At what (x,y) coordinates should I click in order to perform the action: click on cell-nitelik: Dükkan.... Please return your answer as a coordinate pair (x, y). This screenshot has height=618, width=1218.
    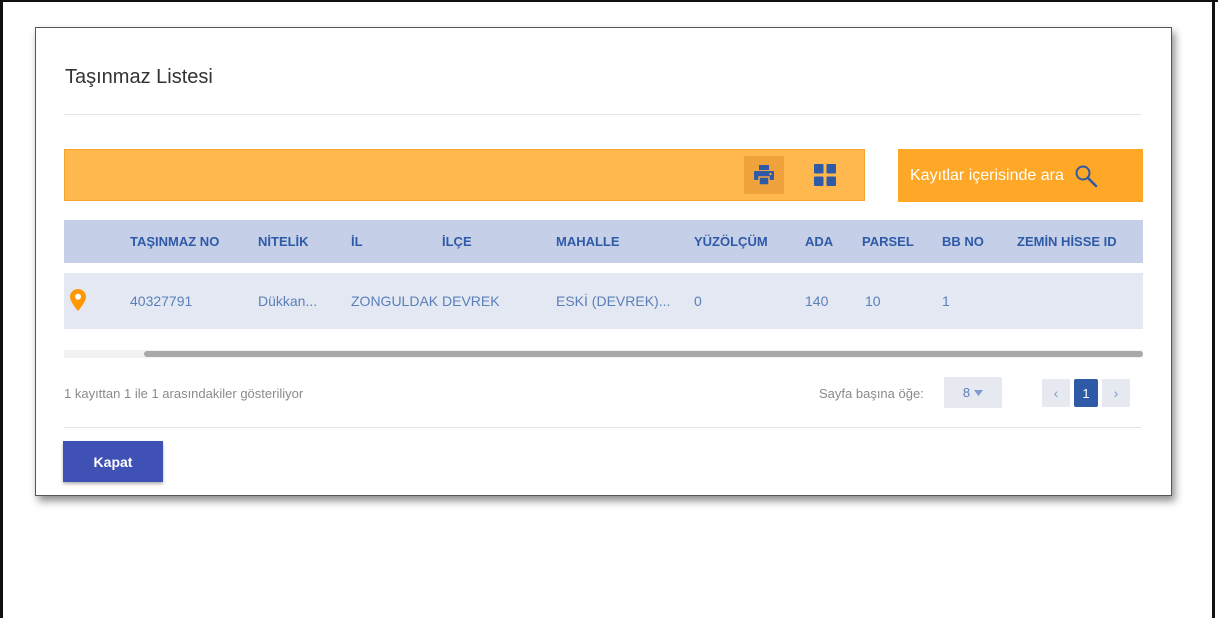
    Looking at the image, I should click on (288, 301).